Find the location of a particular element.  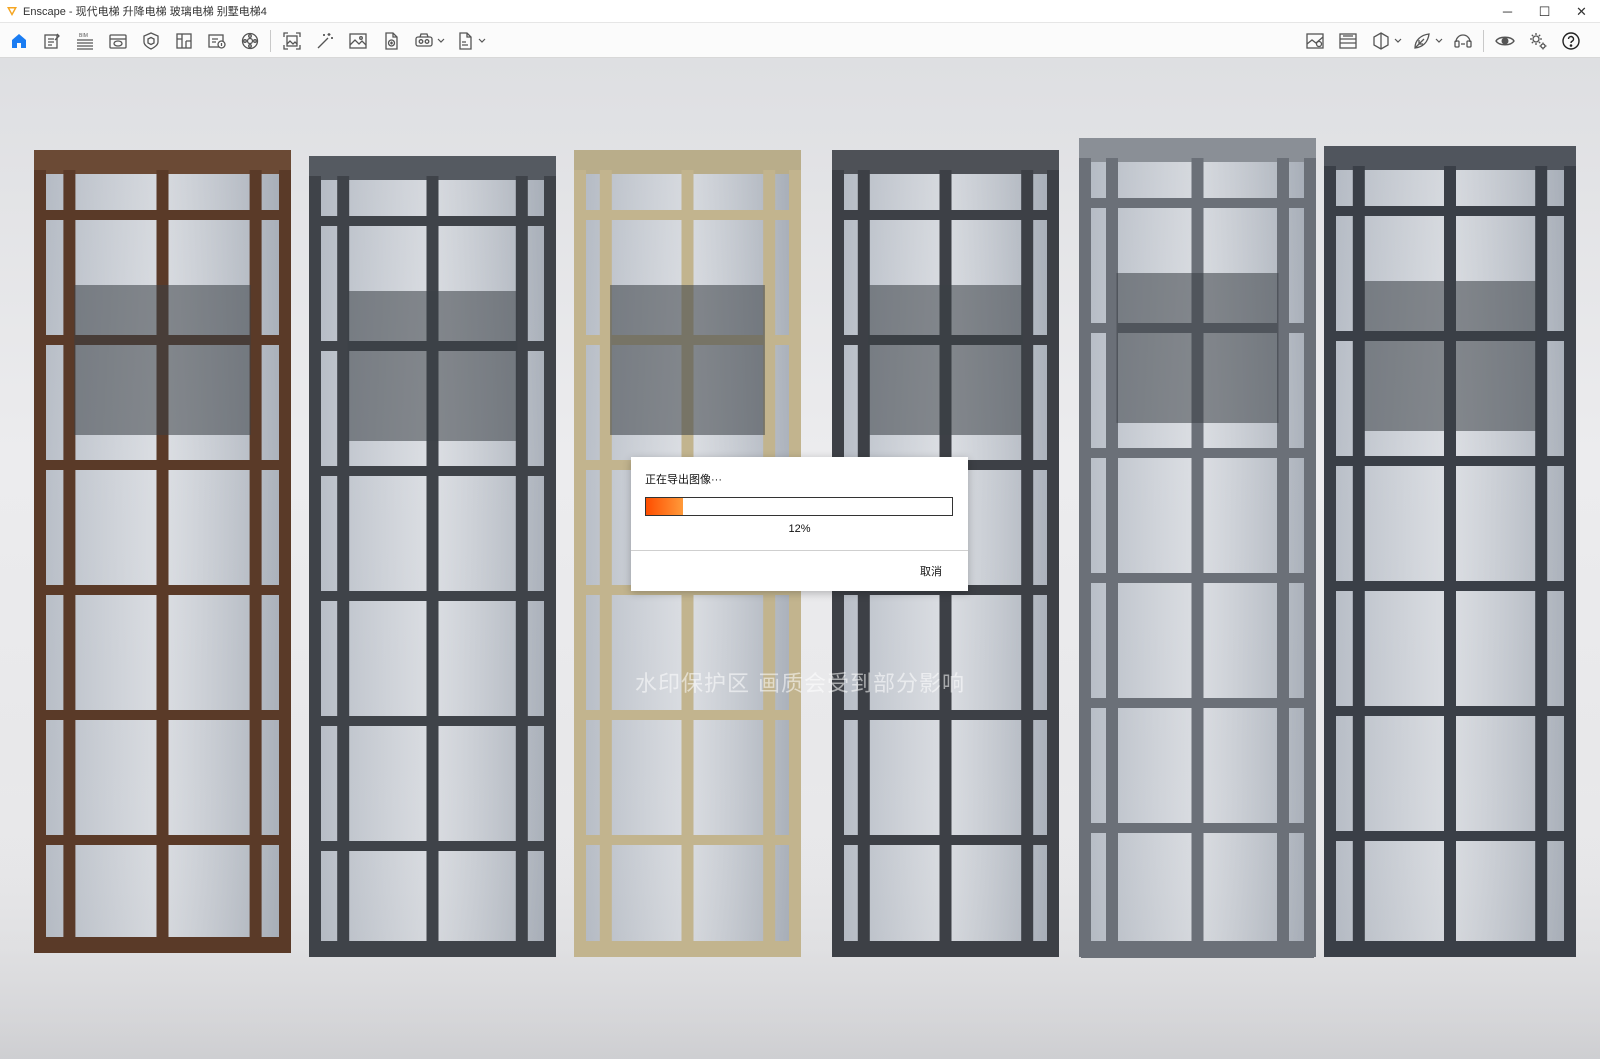

vr-dropdown-button is located at coordinates (441, 41).